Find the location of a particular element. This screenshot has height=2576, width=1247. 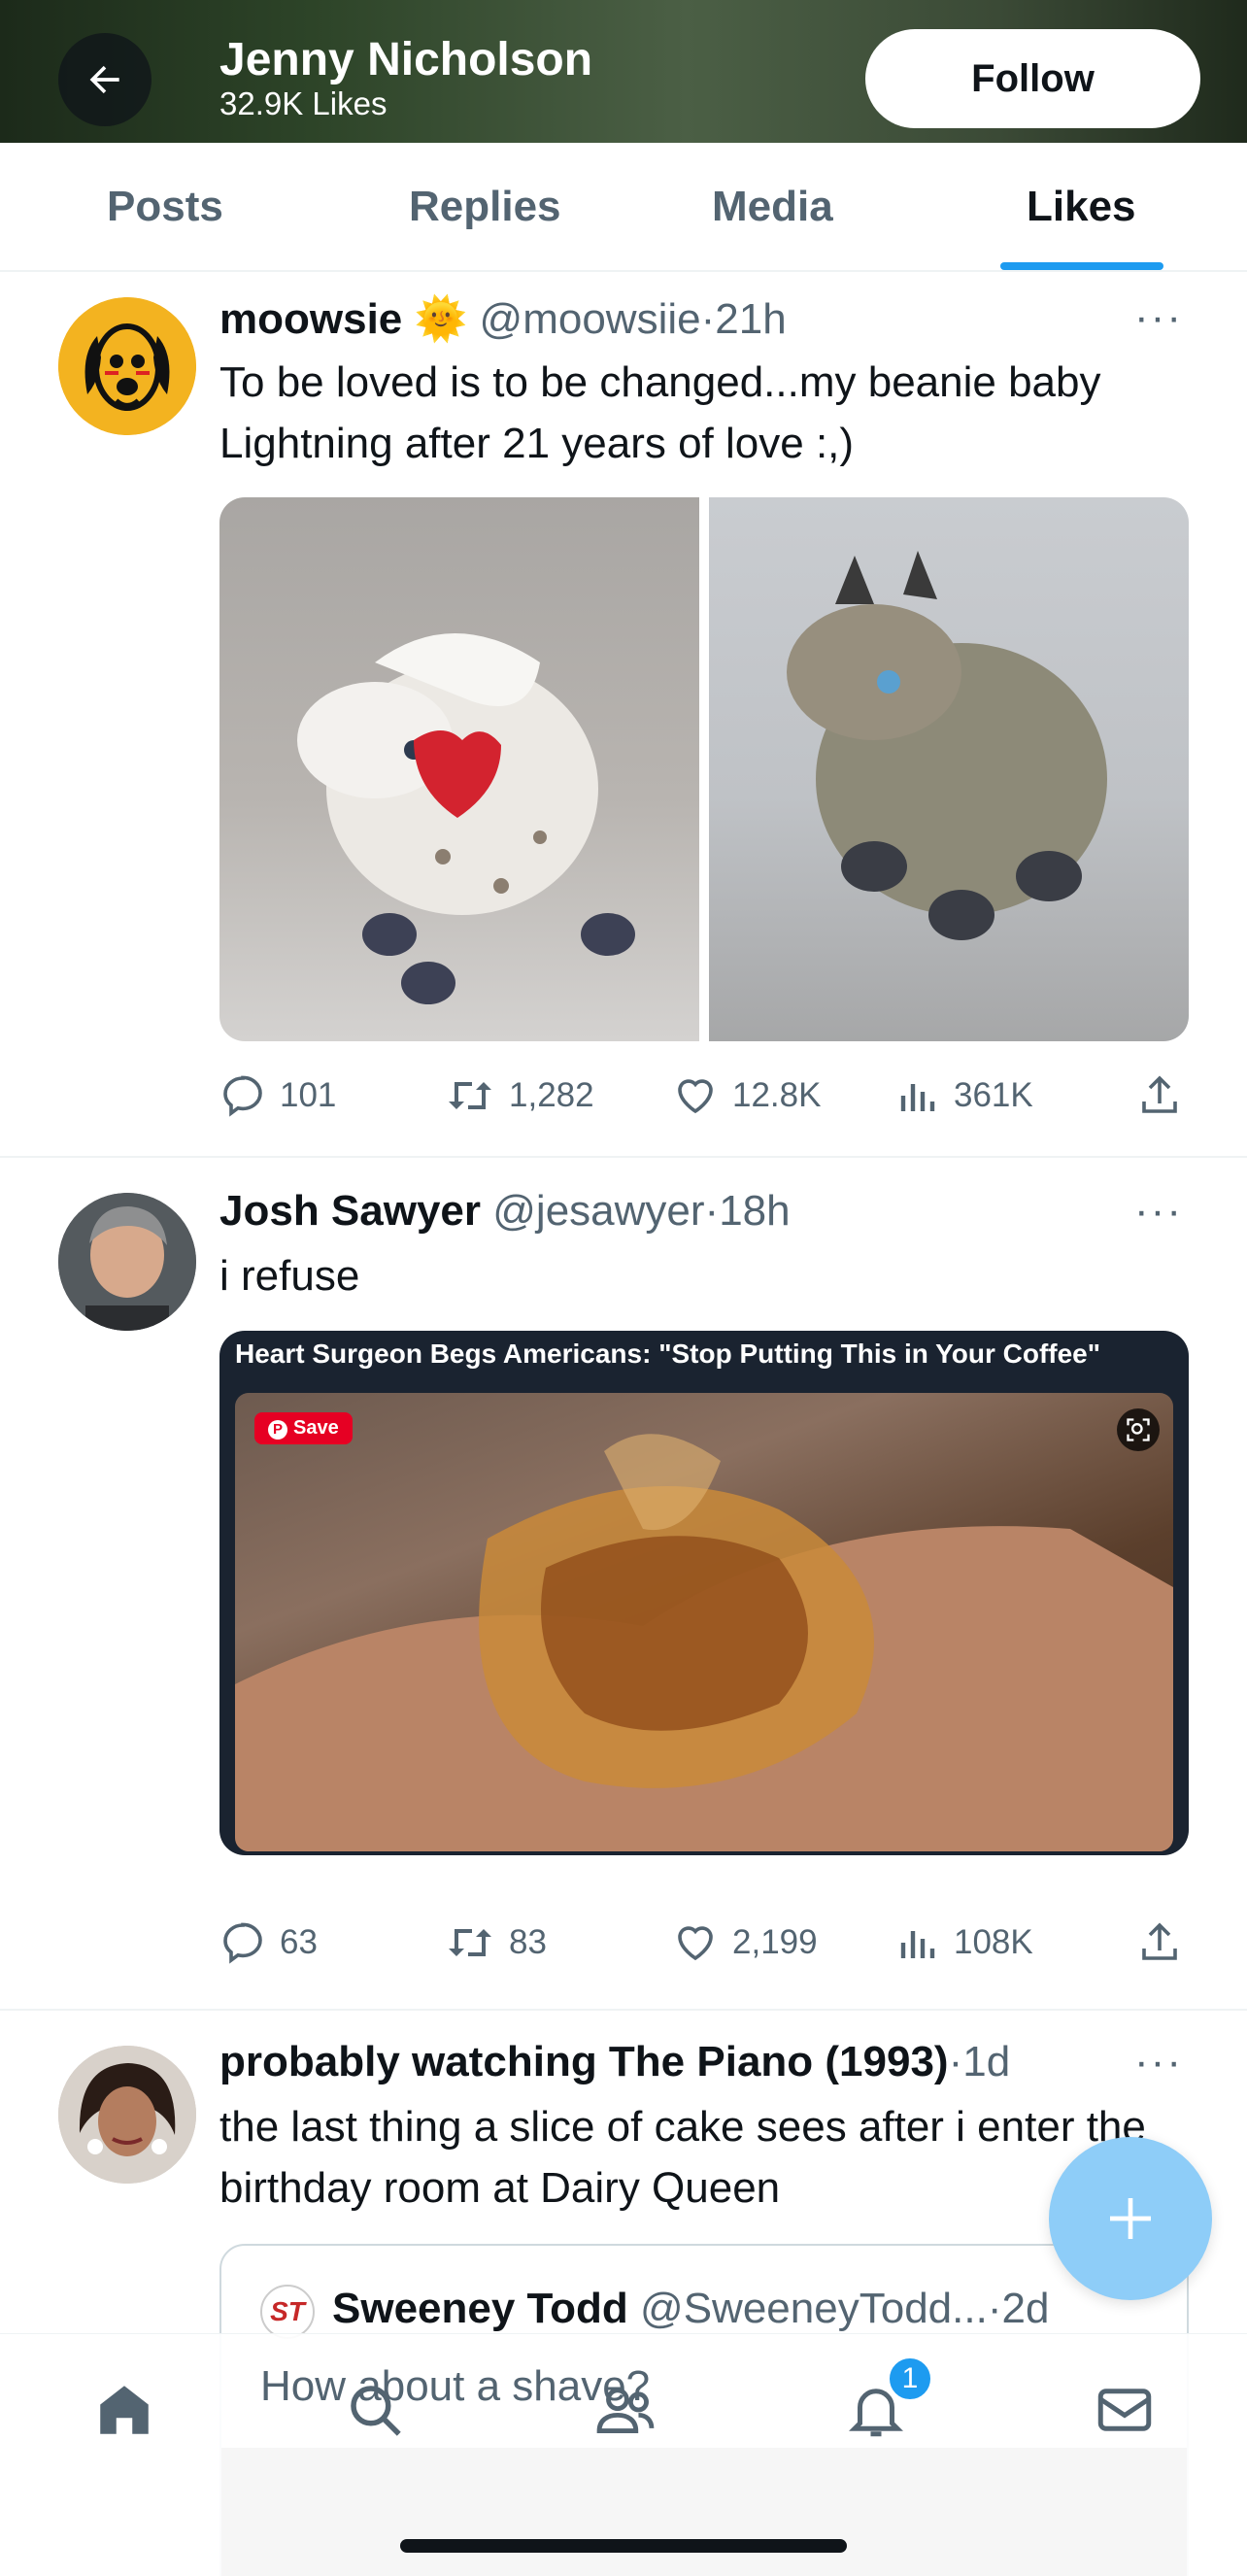

tweet-time: 21h is located at coordinates (750, 319).